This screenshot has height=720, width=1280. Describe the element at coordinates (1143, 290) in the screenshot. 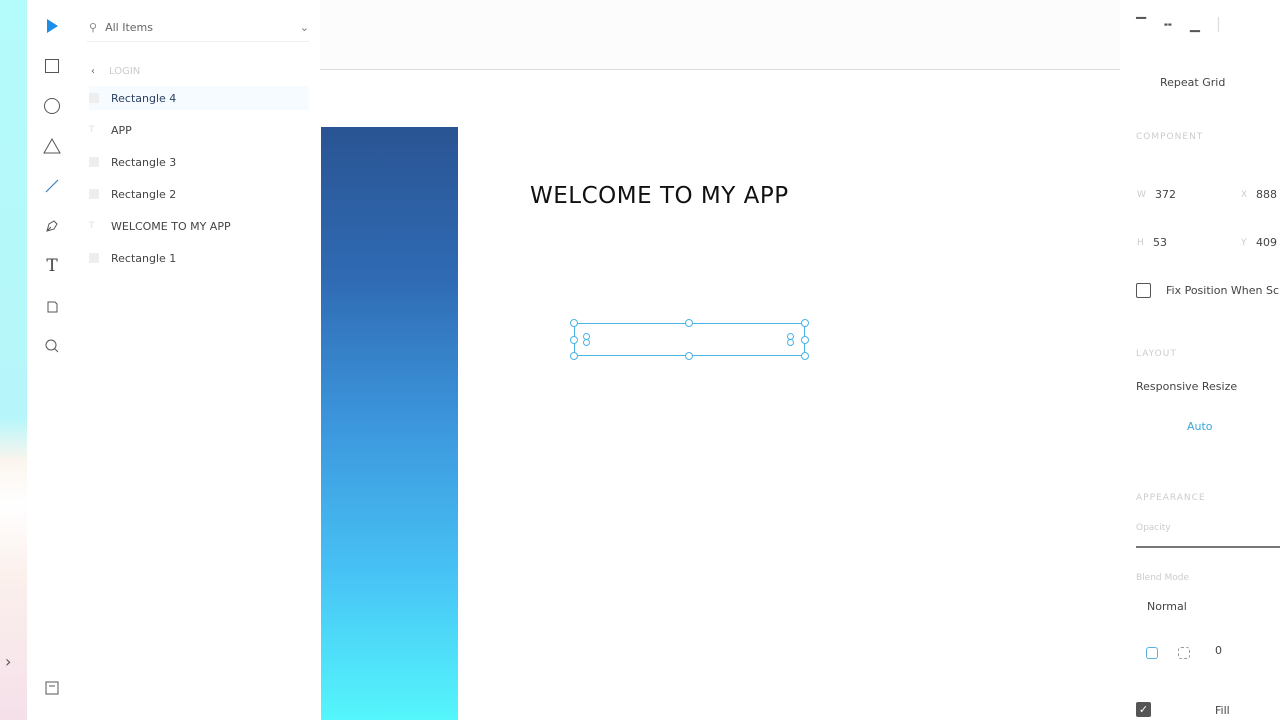

I see `fix-position-checkbox` at that location.